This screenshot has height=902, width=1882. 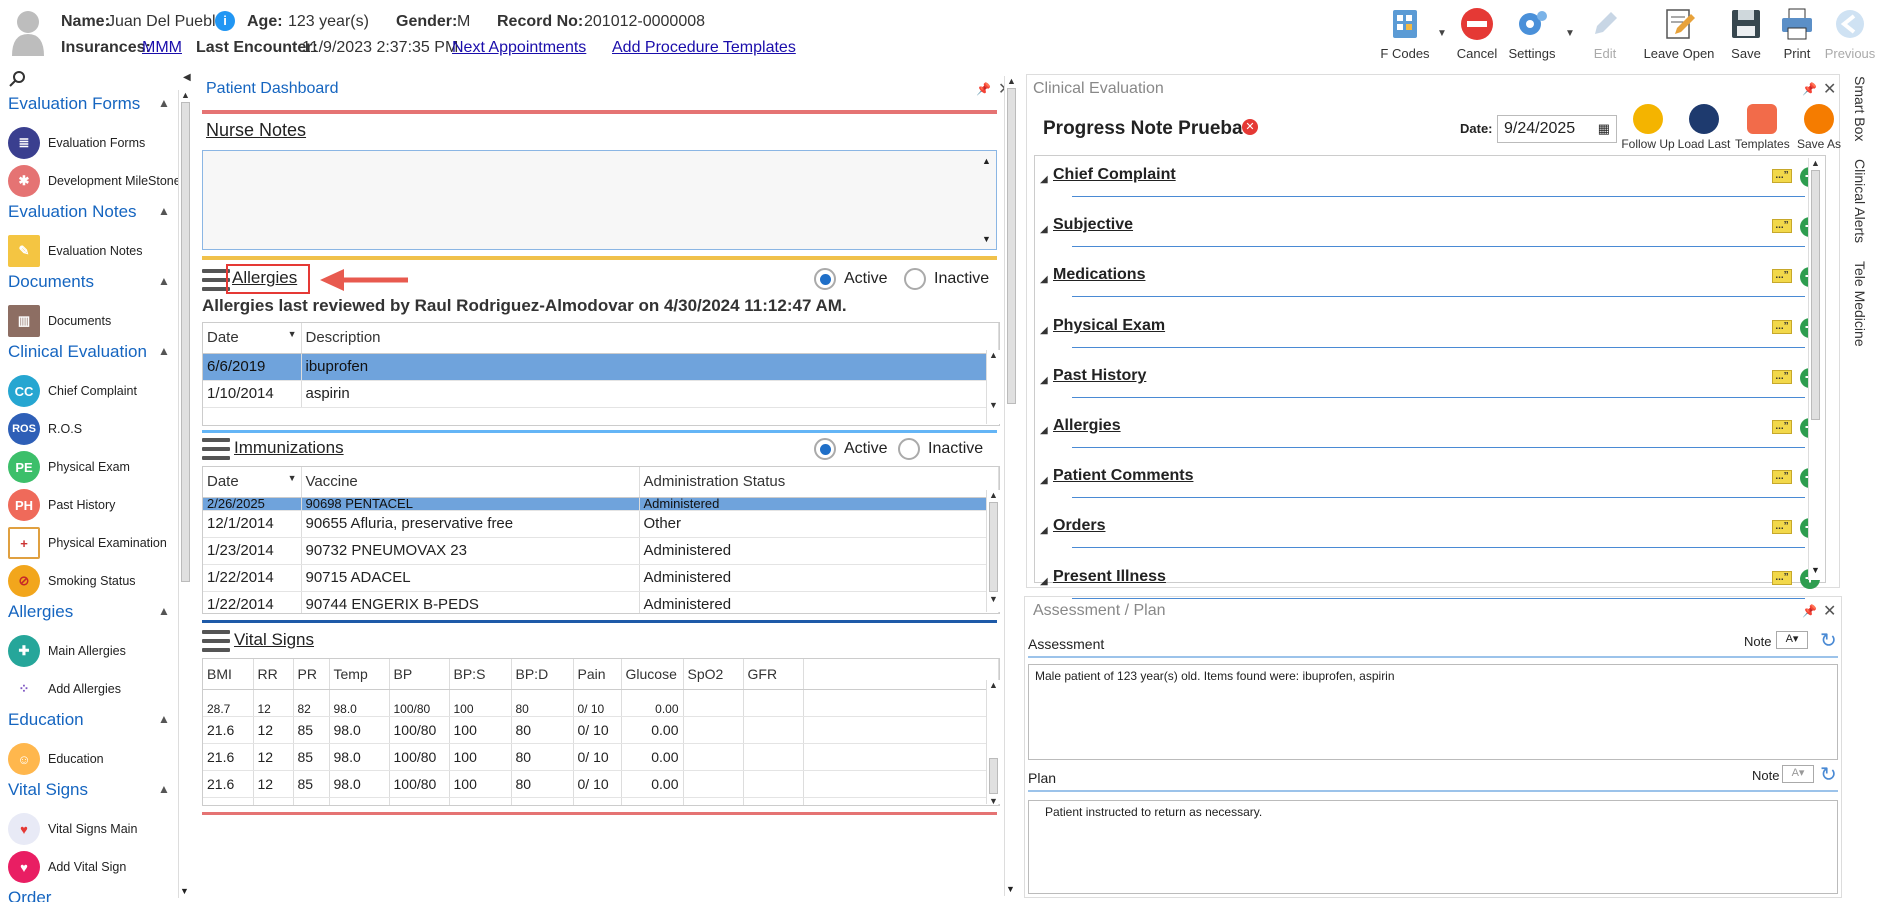 I want to click on note-format-dropdown: A▾, so click(x=1798, y=774).